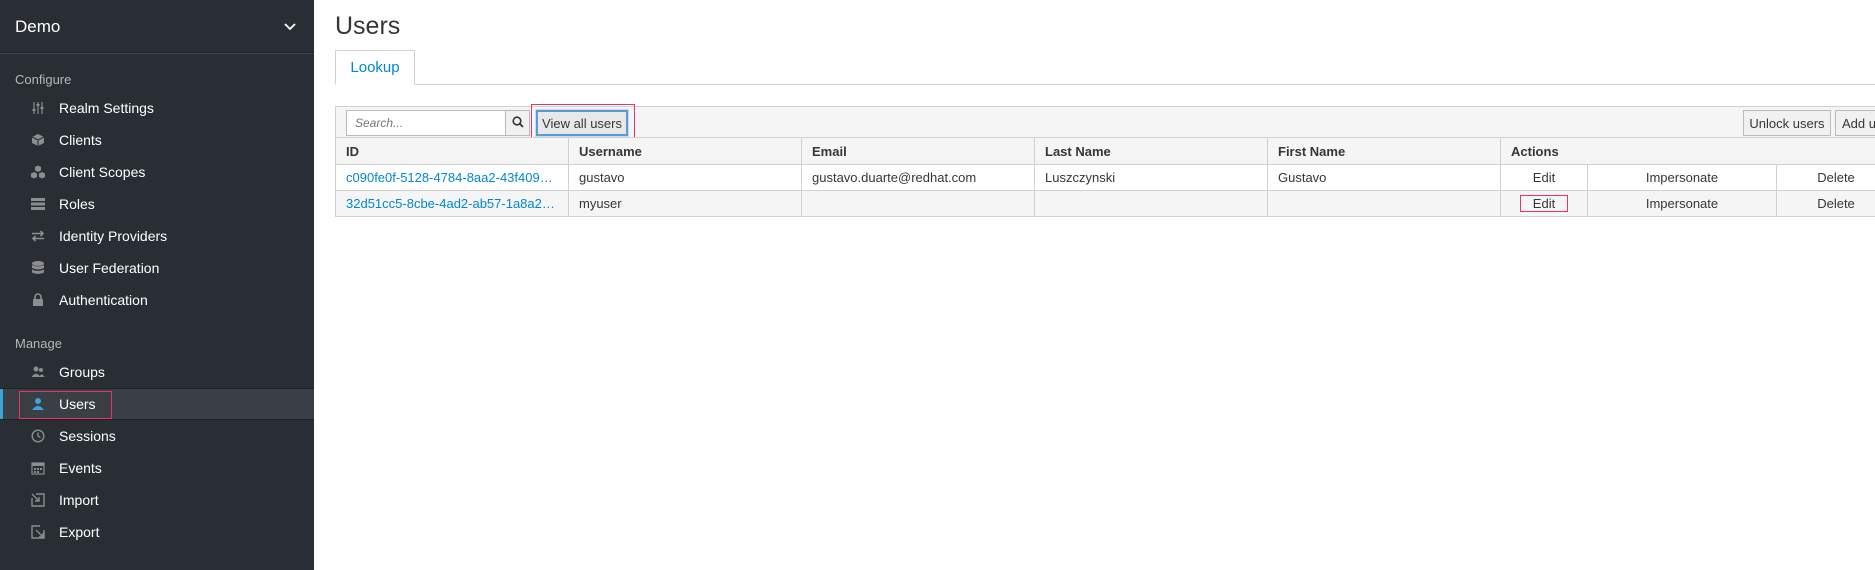 This screenshot has width=1875, height=570. I want to click on manage-section-label: Manage, so click(38, 343).